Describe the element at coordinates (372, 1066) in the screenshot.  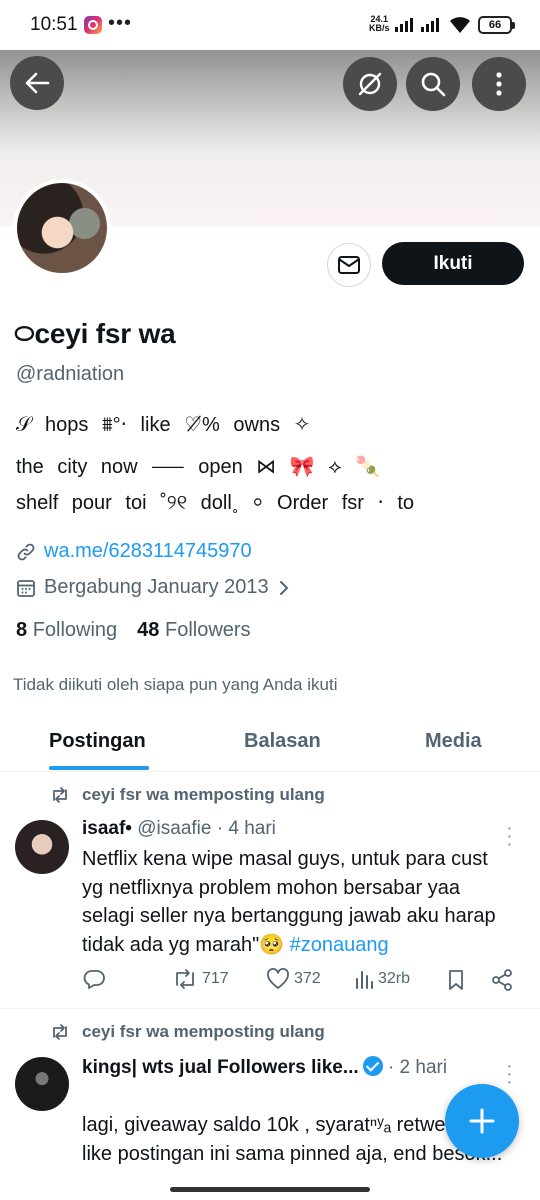
I see `verified-badge-icon` at that location.